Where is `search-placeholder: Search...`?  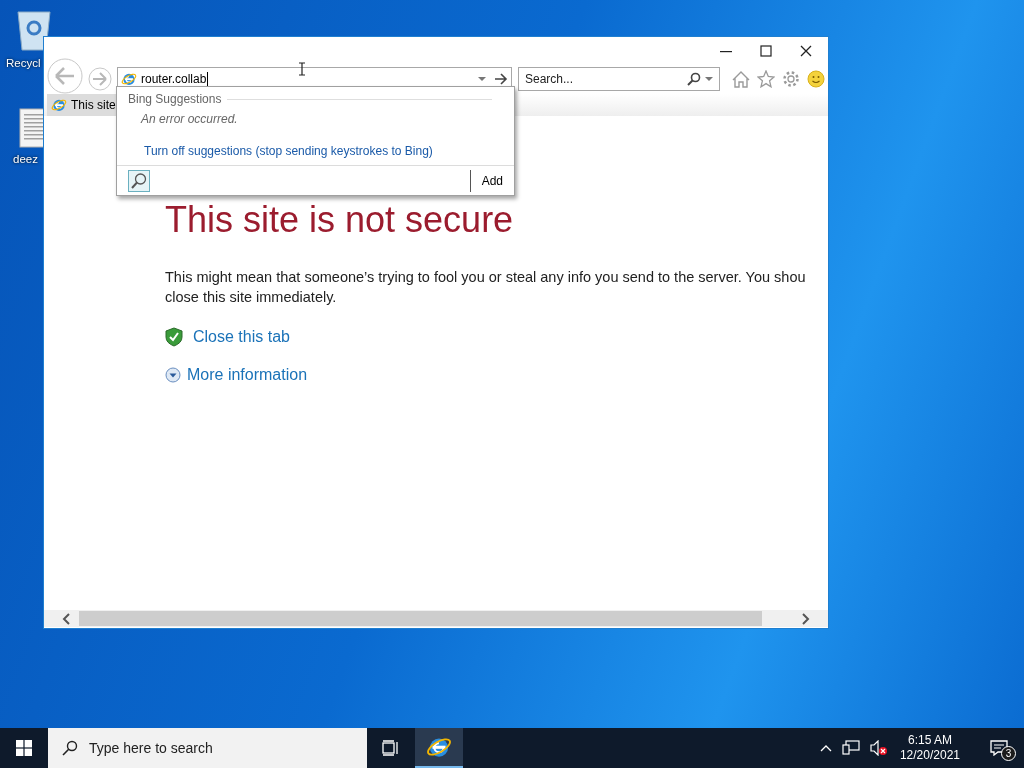 search-placeholder: Search... is located at coordinates (550, 79).